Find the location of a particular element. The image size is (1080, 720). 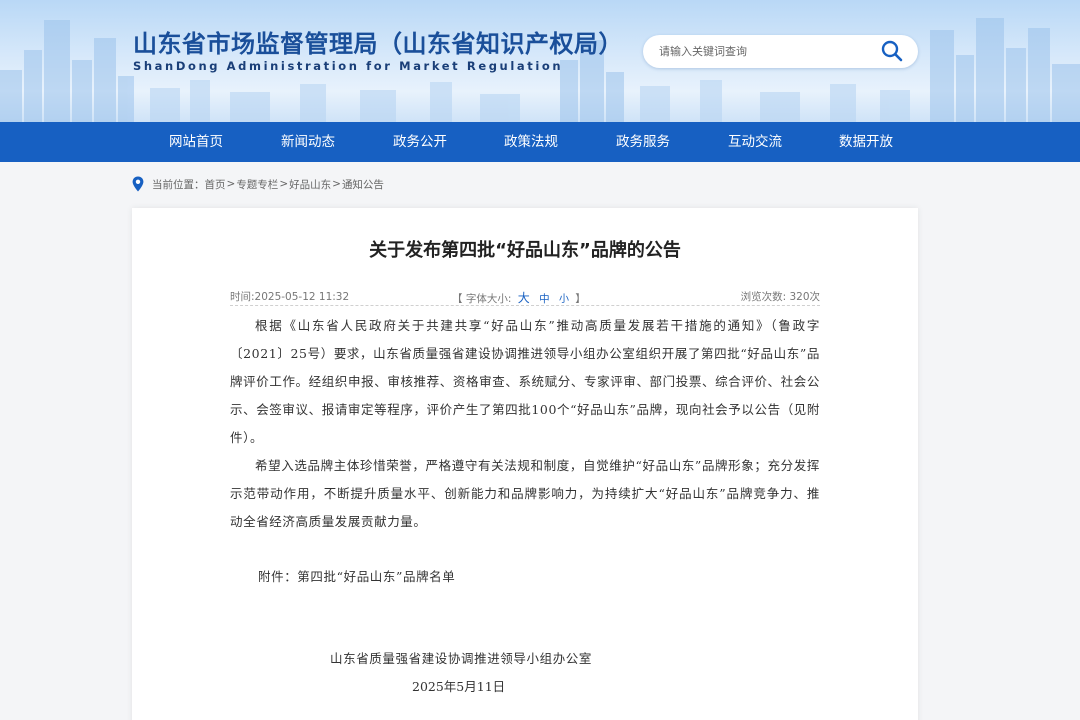

breadcrumb-good-shandong: 好品山东 is located at coordinates (310, 184).